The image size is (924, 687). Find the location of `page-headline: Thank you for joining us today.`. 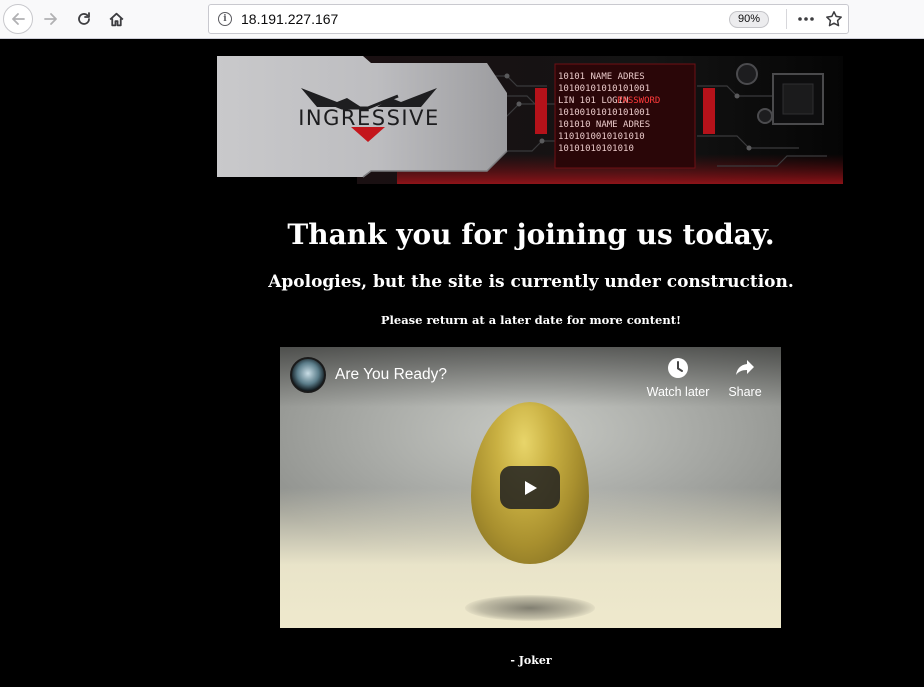

page-headline: Thank you for joining us today. is located at coordinates (531, 234).